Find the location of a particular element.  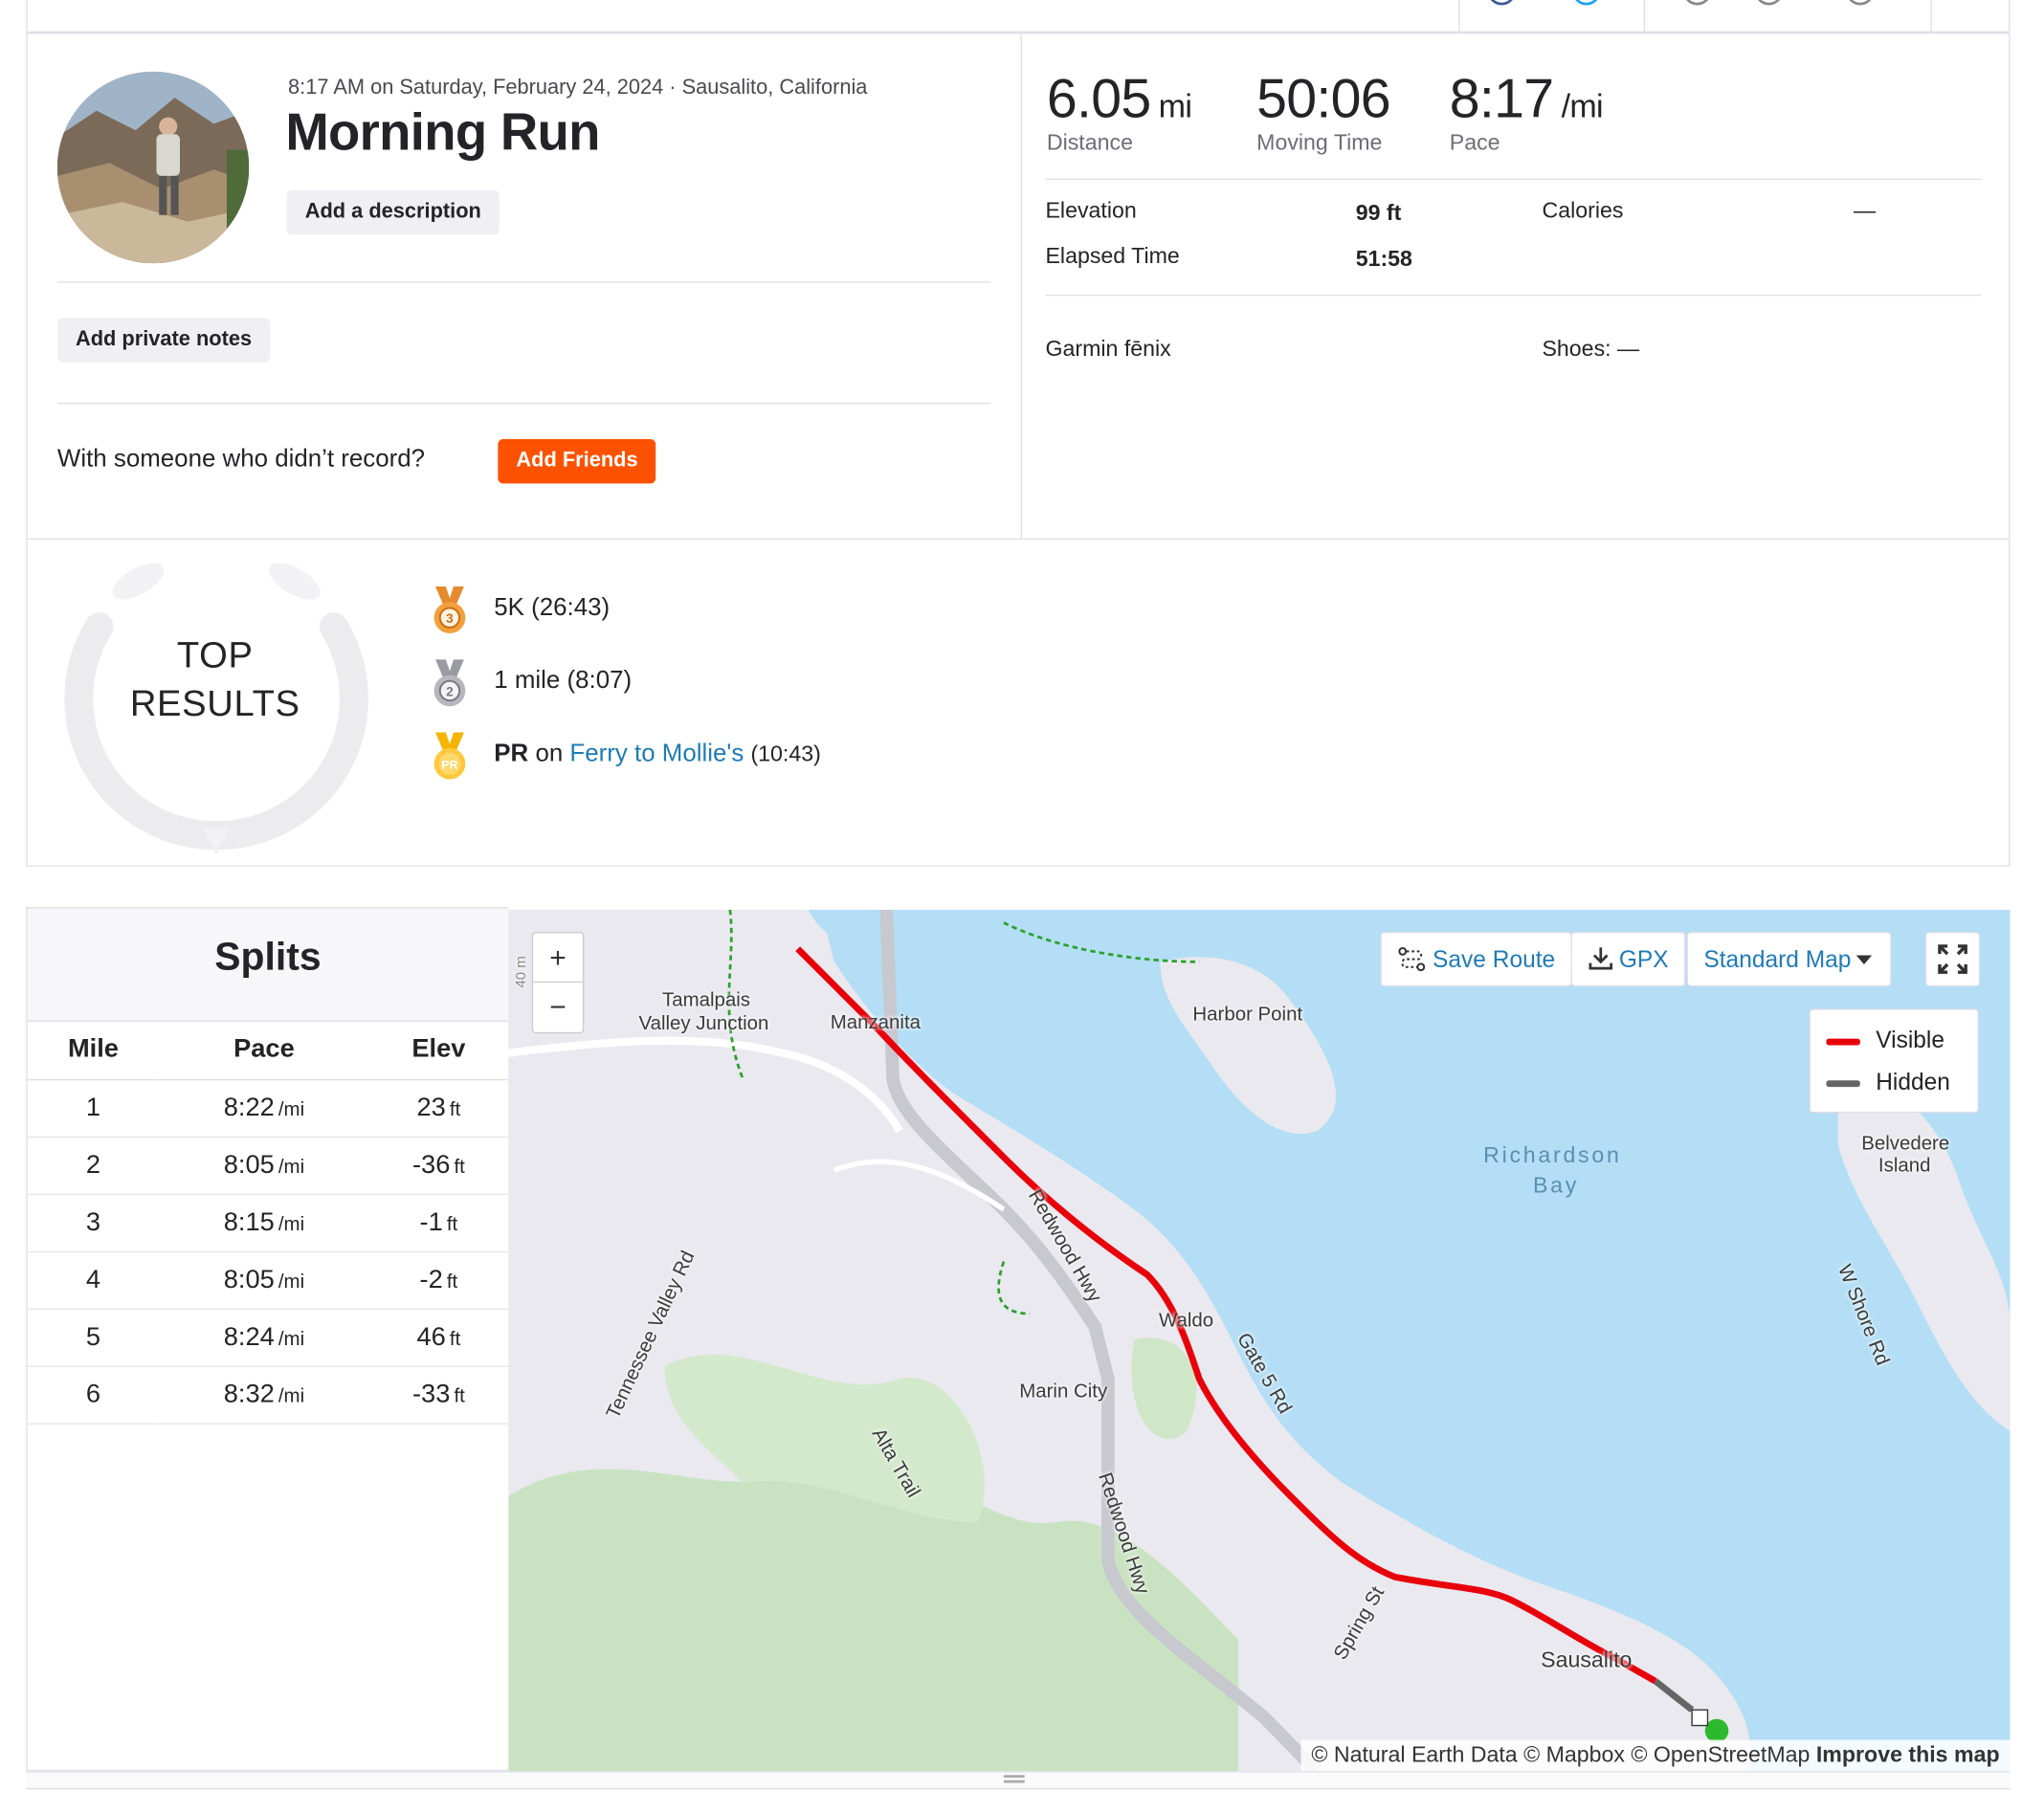

legend-visible: Visible is located at coordinates (1885, 1040).